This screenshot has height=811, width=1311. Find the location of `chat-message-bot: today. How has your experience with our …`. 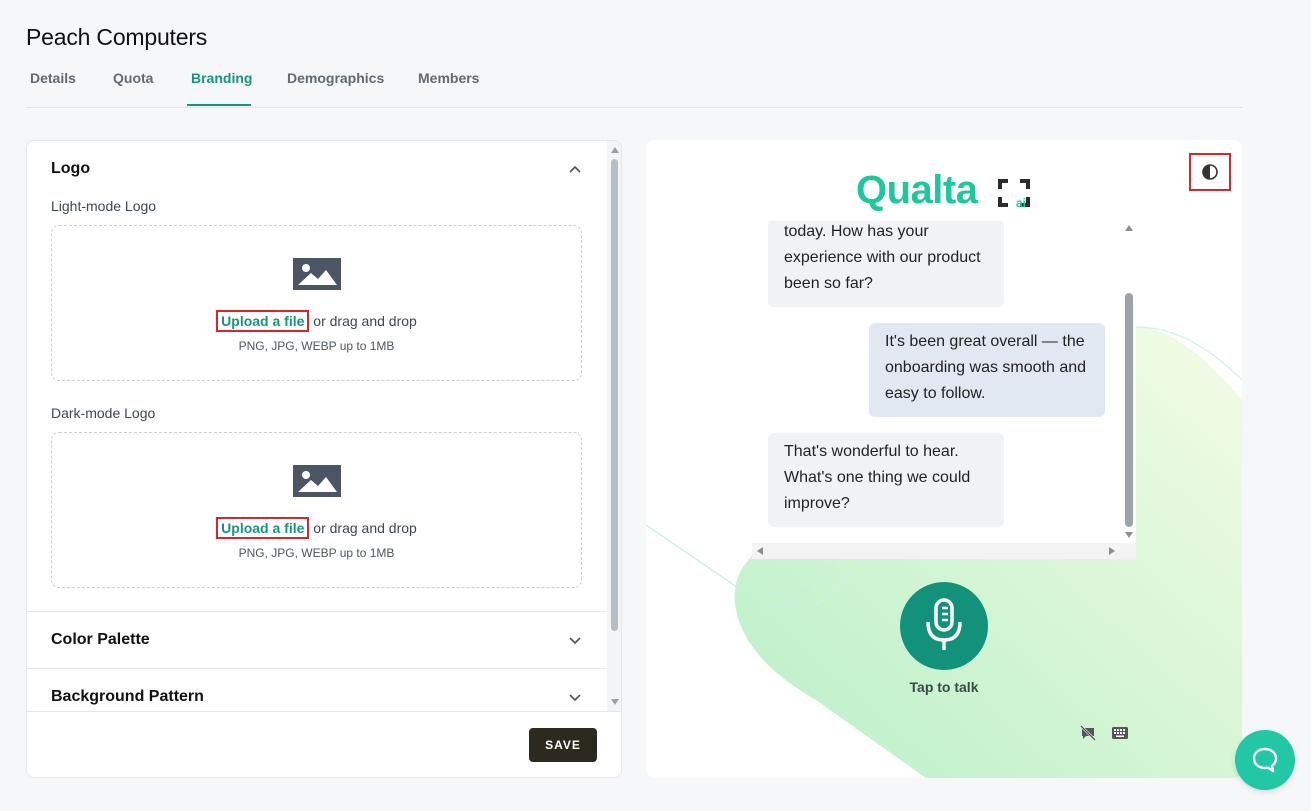

chat-message-bot: today. How has your experience with our … is located at coordinates (886, 264).